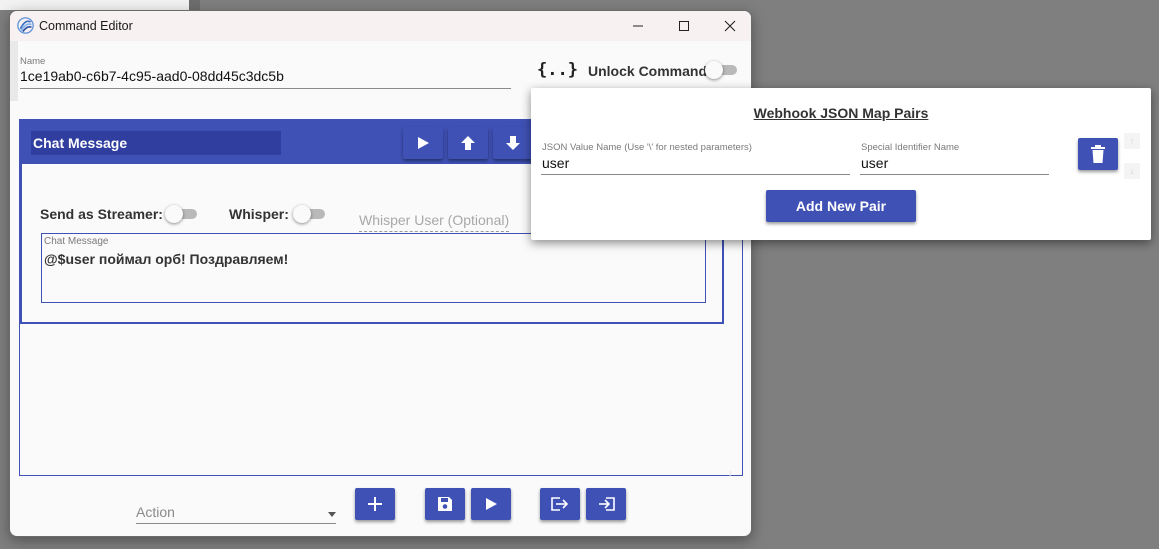 Image resolution: width=1159 pixels, height=549 pixels. I want to click on action-select-underline, so click(236, 523).